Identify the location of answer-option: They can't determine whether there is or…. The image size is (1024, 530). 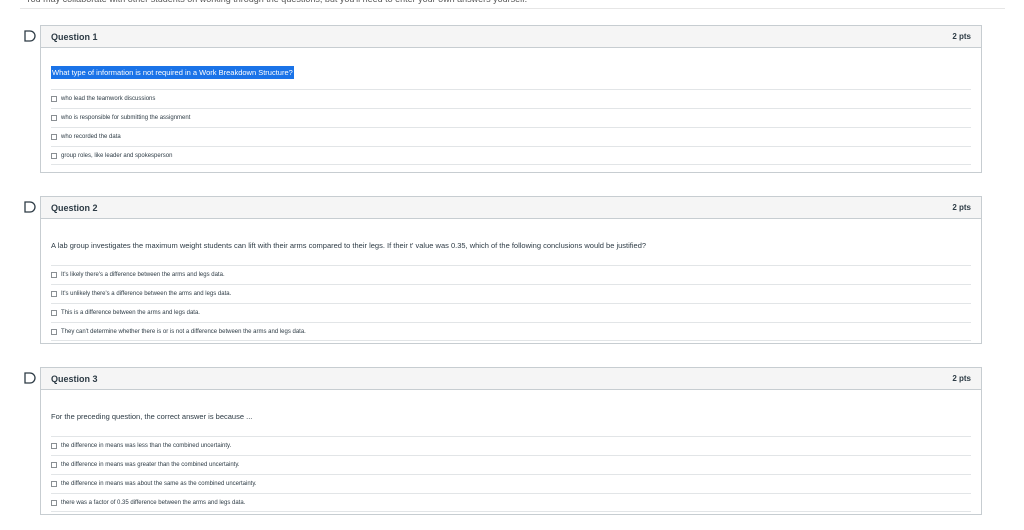
(511, 331).